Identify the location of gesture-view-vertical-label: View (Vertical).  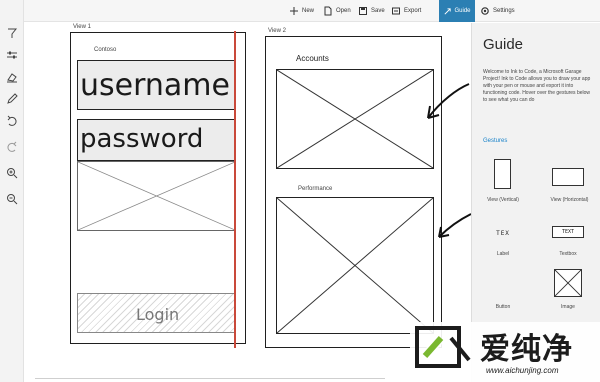
(503, 200).